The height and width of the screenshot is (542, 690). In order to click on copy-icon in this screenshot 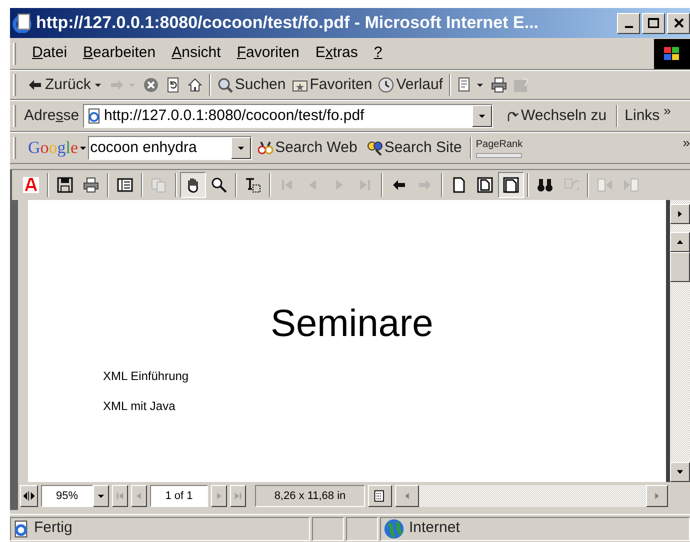, I will do `click(159, 185)`.